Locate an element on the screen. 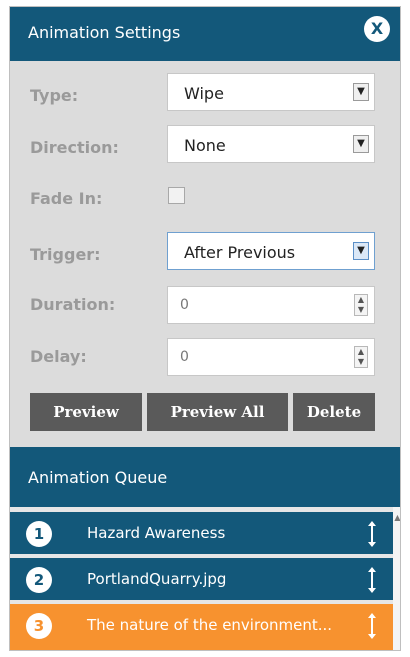  panel-title: Animation Settings is located at coordinates (104, 32).